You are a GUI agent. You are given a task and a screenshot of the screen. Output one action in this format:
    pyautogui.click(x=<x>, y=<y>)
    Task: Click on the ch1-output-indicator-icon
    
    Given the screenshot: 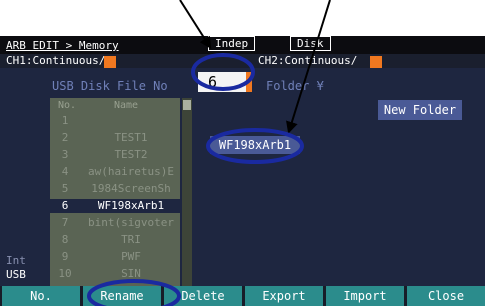 What is the action you would take?
    pyautogui.click(x=110, y=62)
    